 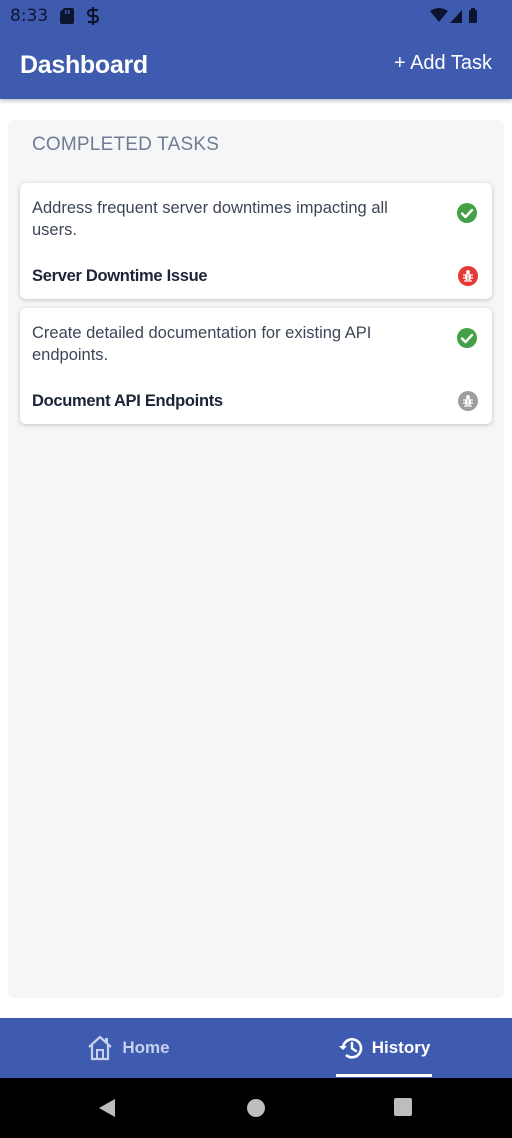 I want to click on nav-home: Home, so click(x=128, y=1048).